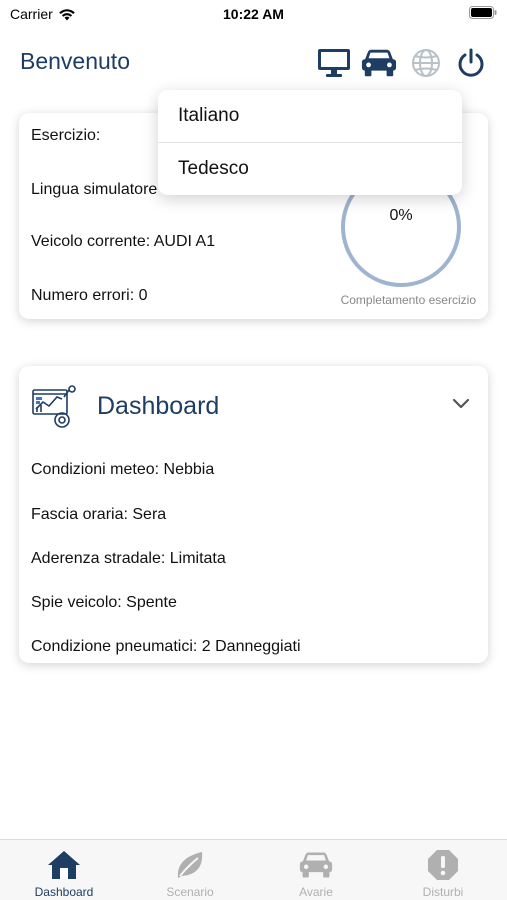 The width and height of the screenshot is (507, 900). I want to click on status-time: 10:22 AM, so click(253, 14).